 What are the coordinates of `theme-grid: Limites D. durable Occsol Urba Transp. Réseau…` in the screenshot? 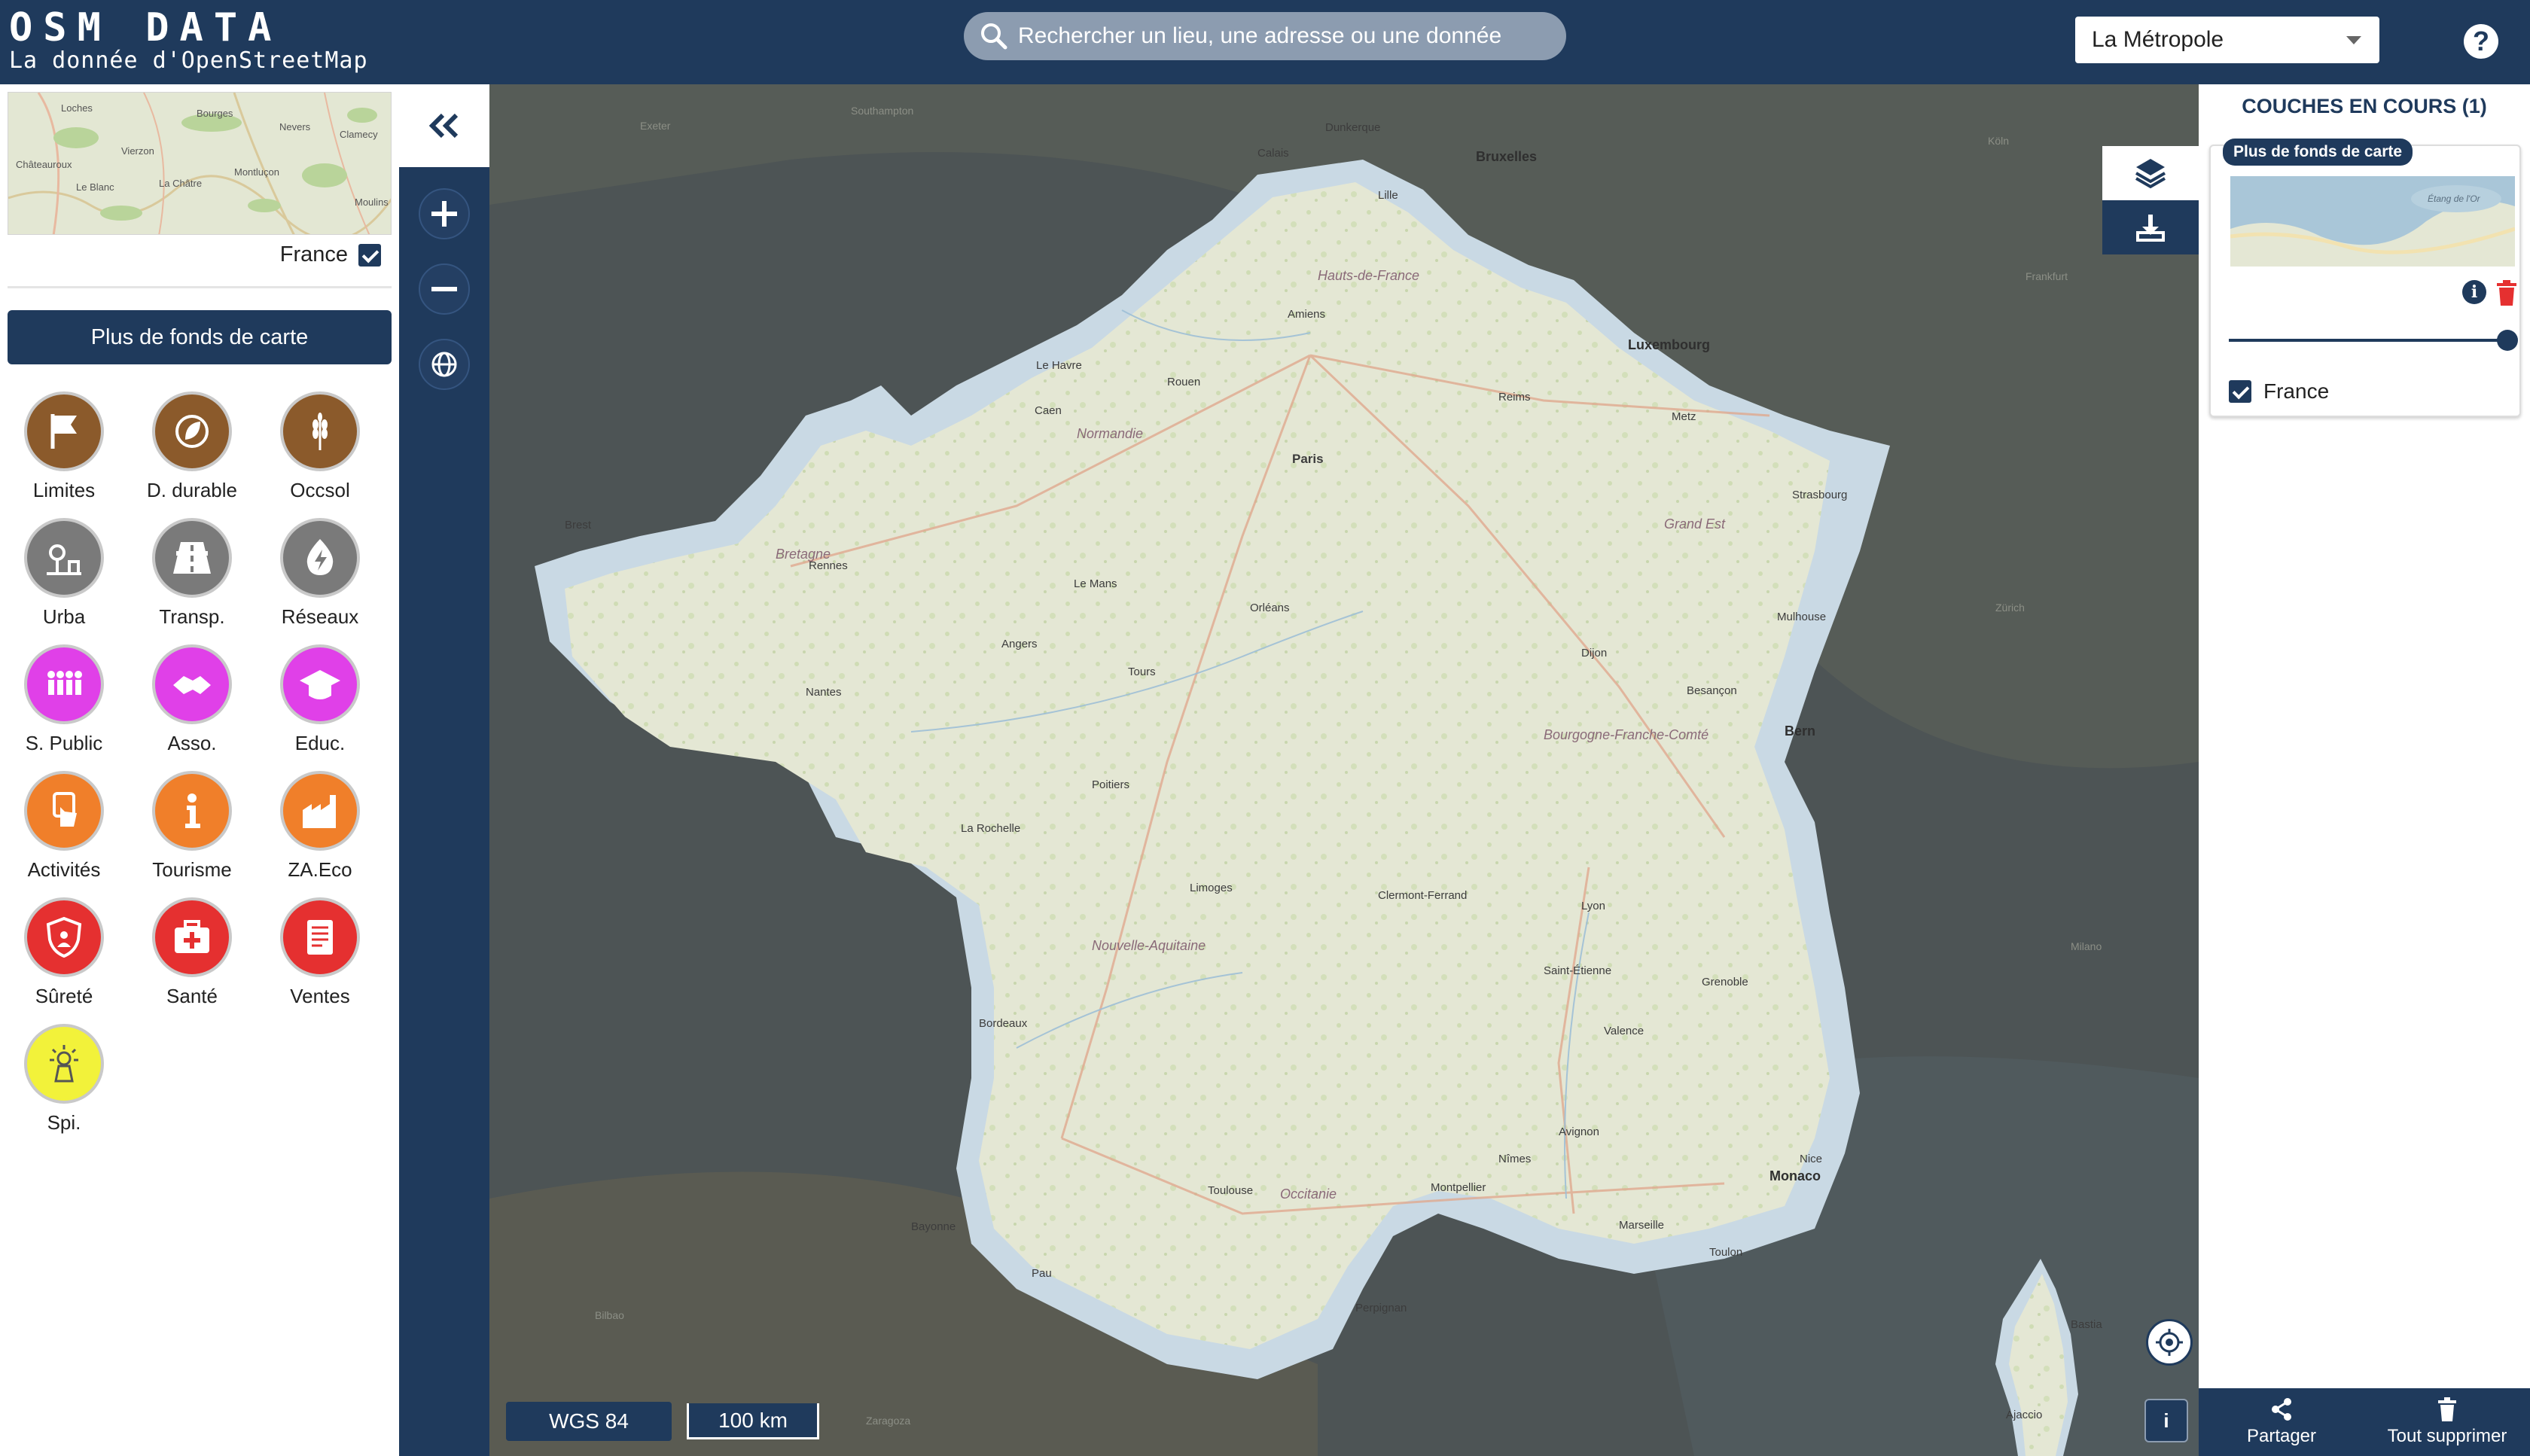 It's located at (200, 770).